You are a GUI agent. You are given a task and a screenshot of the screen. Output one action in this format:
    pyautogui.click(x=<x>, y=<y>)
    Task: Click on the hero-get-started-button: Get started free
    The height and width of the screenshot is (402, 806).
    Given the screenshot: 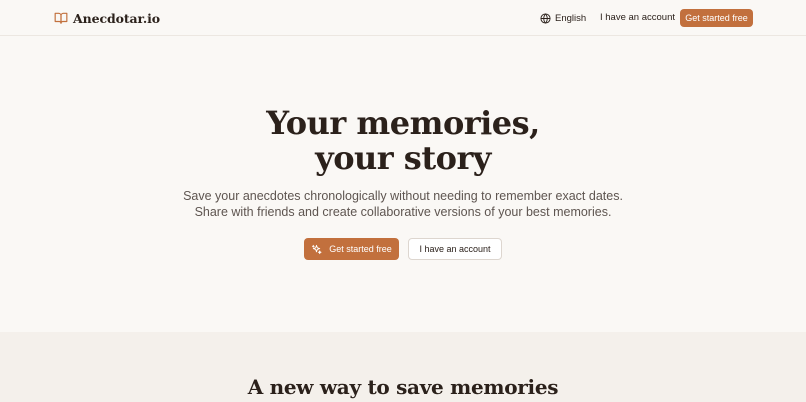 What is the action you would take?
    pyautogui.click(x=351, y=249)
    